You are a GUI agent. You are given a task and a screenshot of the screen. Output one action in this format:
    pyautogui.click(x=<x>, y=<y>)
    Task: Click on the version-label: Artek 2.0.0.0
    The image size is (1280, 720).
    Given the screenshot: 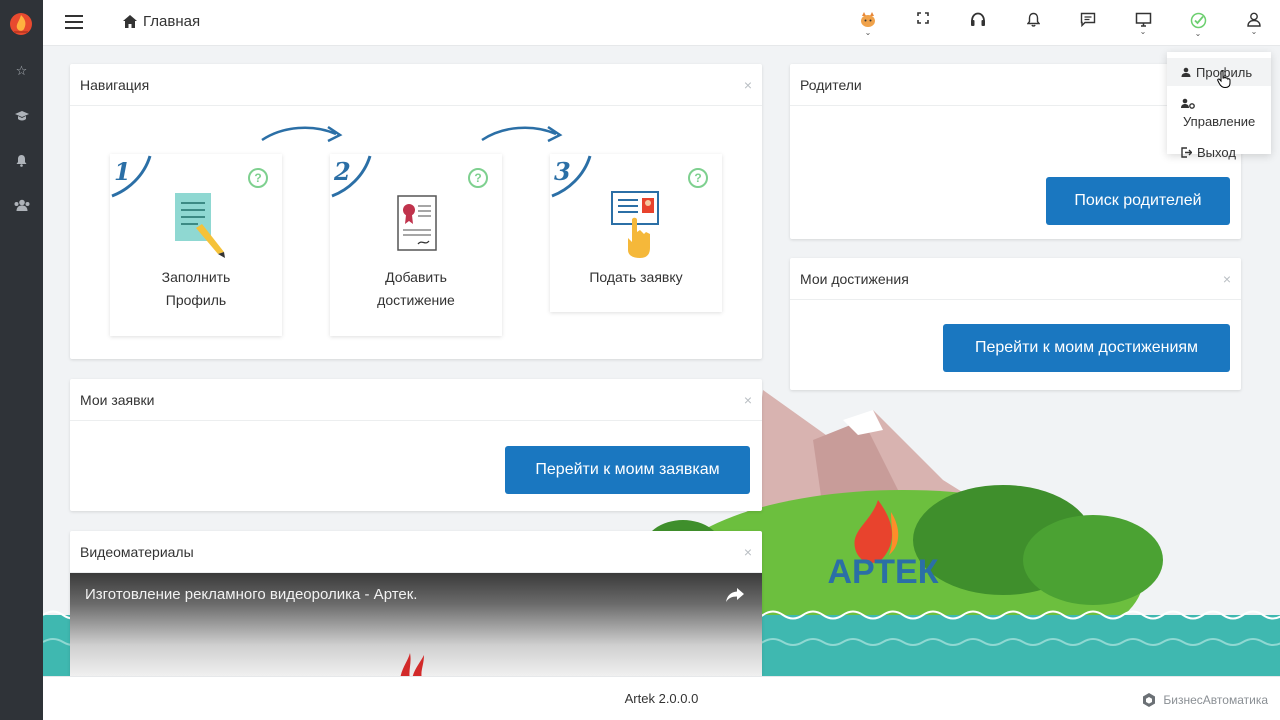 What is the action you would take?
    pyautogui.click(x=661, y=698)
    